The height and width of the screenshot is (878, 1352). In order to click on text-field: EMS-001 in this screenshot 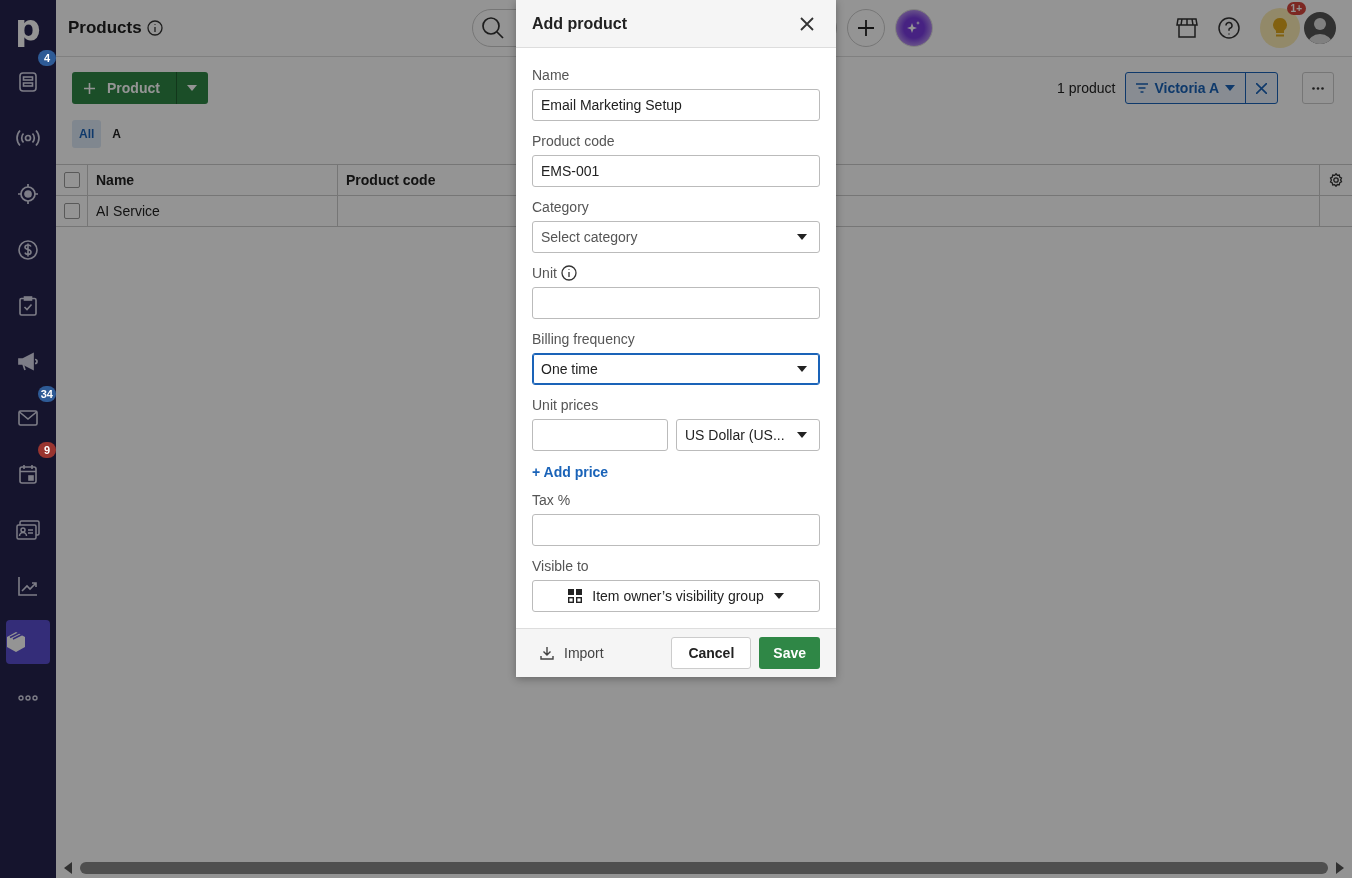, I will do `click(676, 171)`.